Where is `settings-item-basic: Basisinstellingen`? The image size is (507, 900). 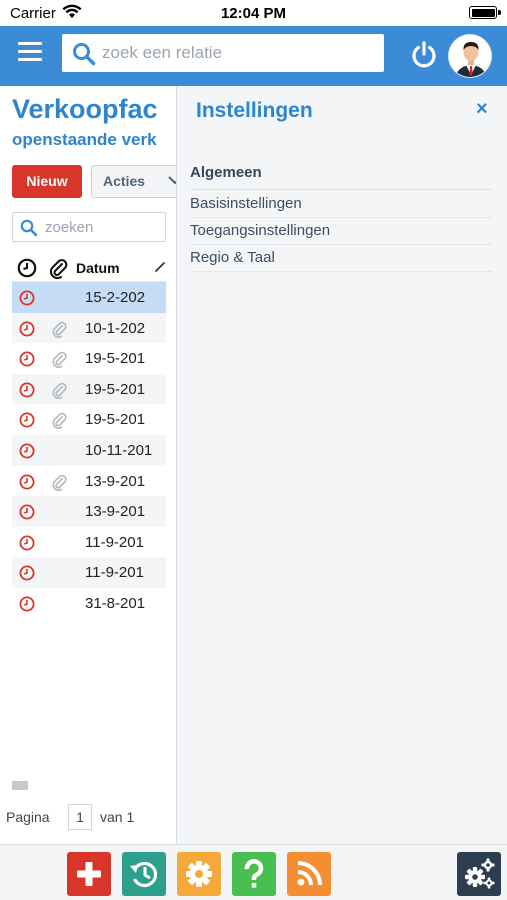 settings-item-basic: Basisinstellingen is located at coordinates (341, 204).